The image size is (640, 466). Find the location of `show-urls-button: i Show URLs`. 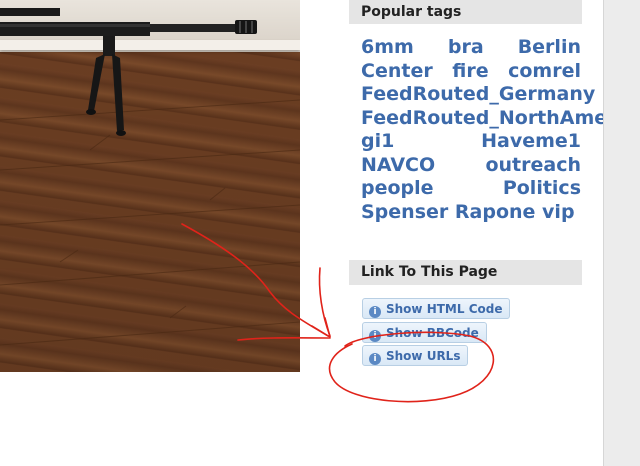

show-urls-button: i Show URLs is located at coordinates (415, 355).